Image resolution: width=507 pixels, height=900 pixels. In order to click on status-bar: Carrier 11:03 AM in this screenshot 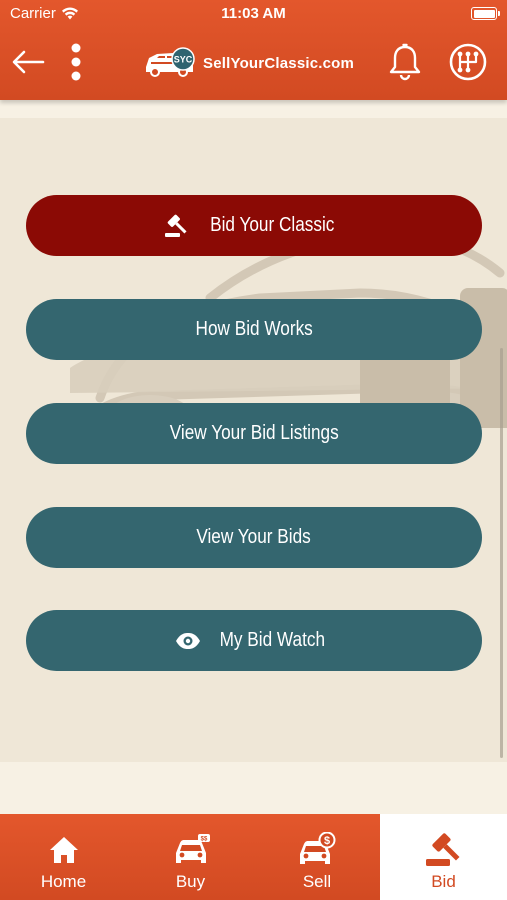, I will do `click(253, 14)`.